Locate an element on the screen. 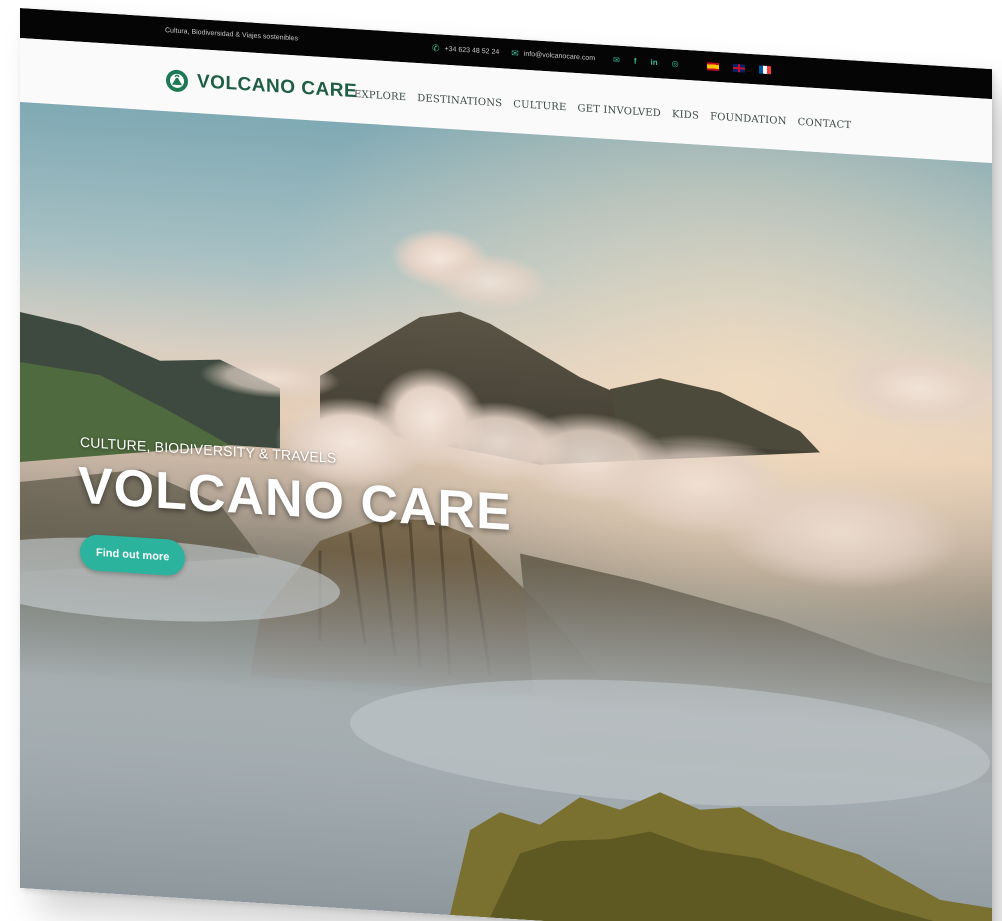  language-switcher is located at coordinates (738, 67).